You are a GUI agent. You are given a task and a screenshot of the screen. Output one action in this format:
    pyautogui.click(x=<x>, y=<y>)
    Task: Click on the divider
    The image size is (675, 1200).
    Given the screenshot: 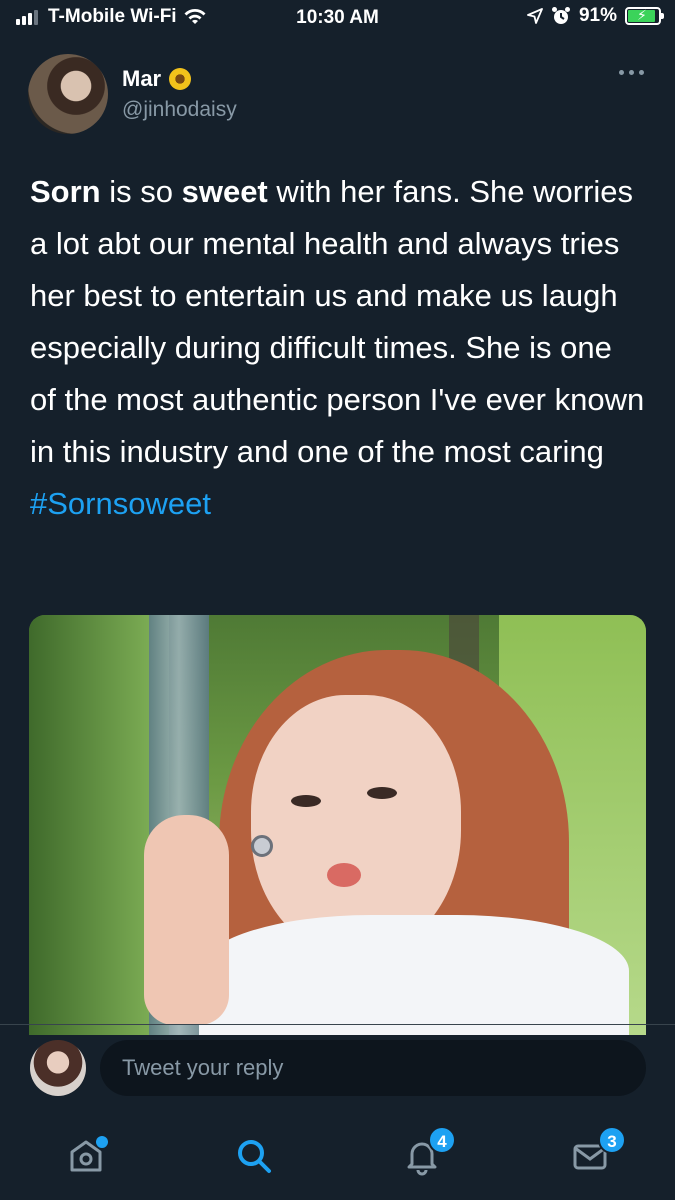 What is the action you would take?
    pyautogui.click(x=337, y=1024)
    